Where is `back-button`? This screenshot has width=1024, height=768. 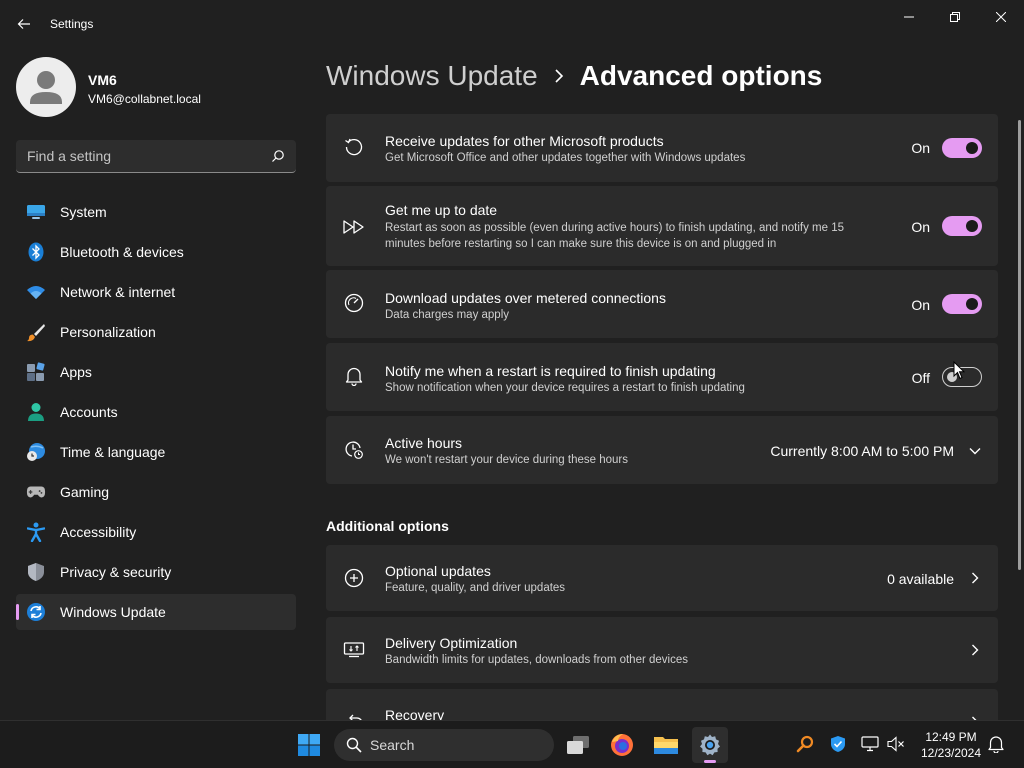 back-button is located at coordinates (24, 24).